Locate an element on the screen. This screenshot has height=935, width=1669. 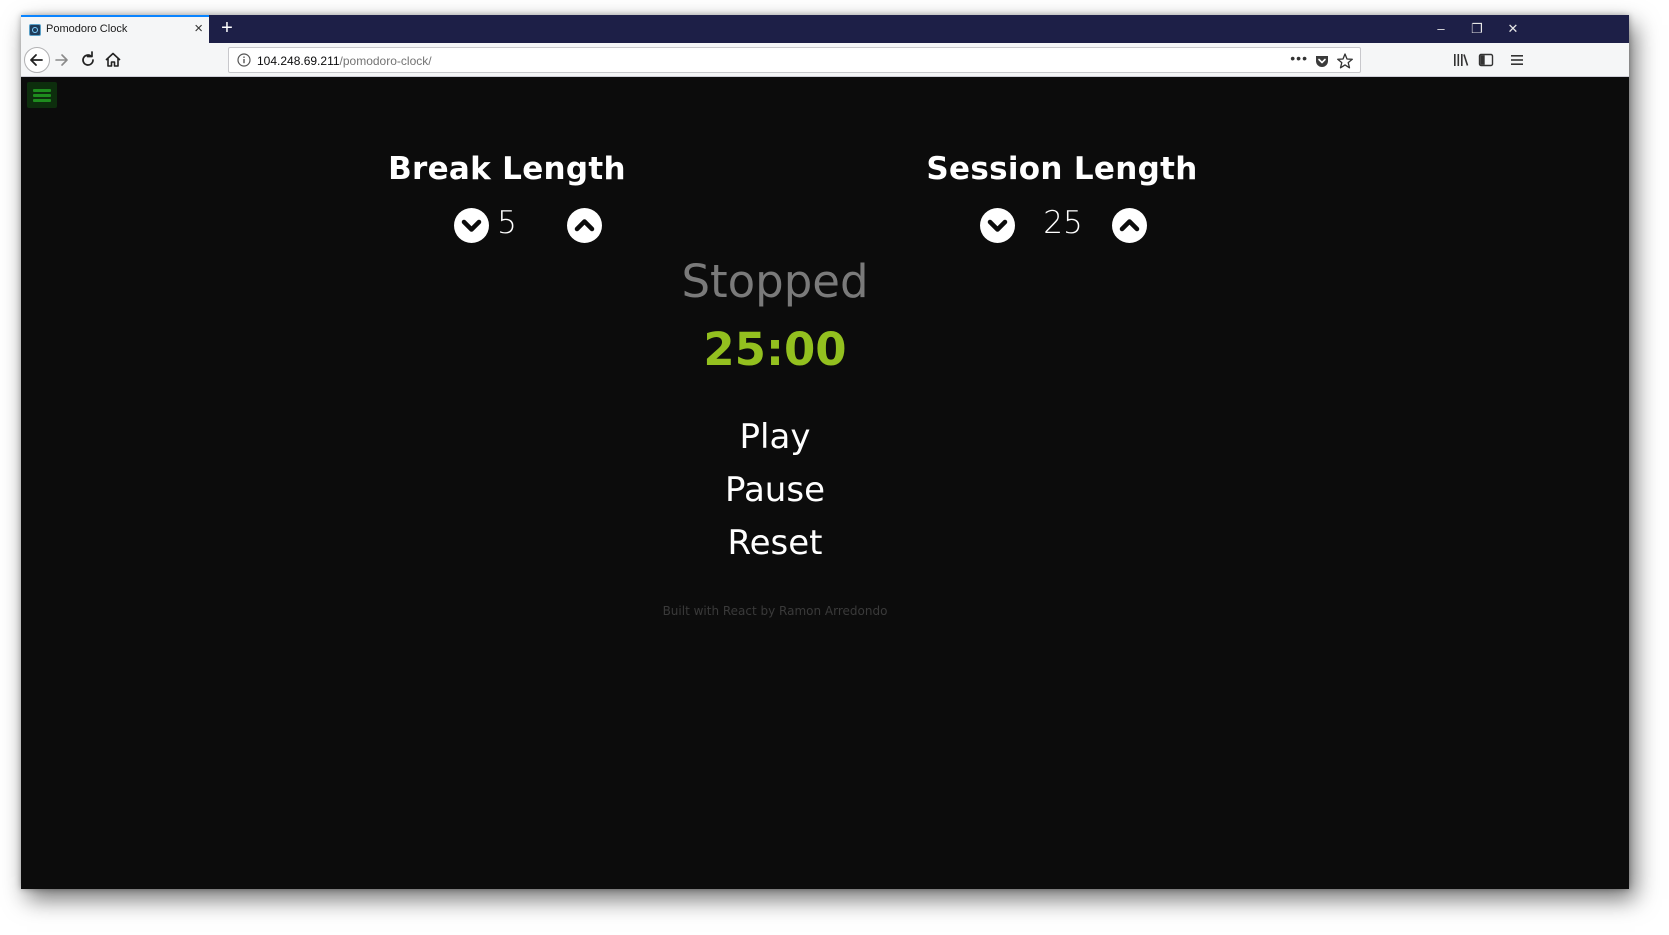
url-host: 104.248.69.211 is located at coordinates (298, 61).